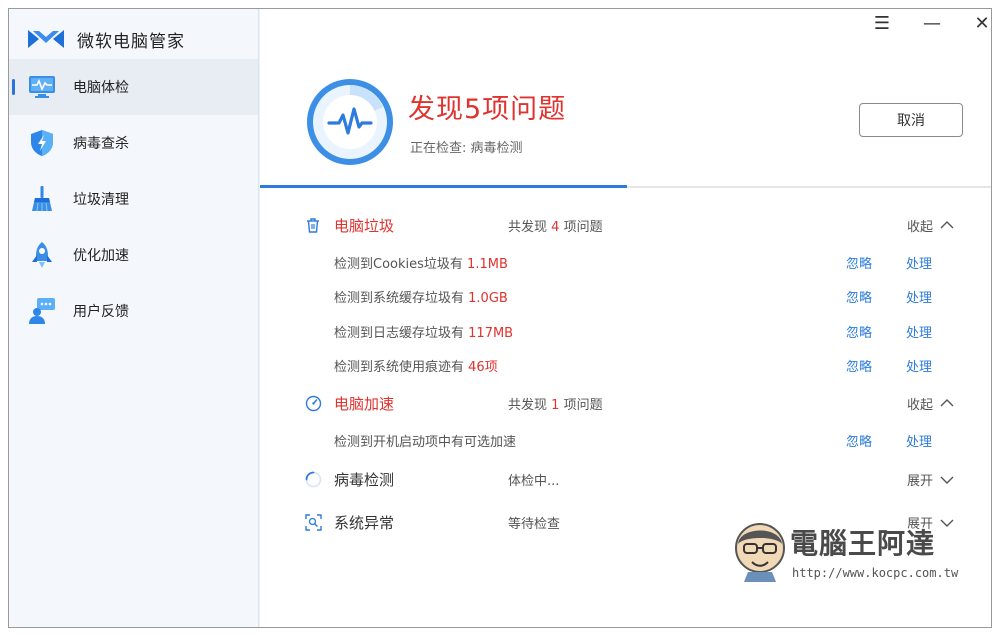 This screenshot has width=1000, height=636. I want to click on group-title: 系统异常, so click(364, 523).